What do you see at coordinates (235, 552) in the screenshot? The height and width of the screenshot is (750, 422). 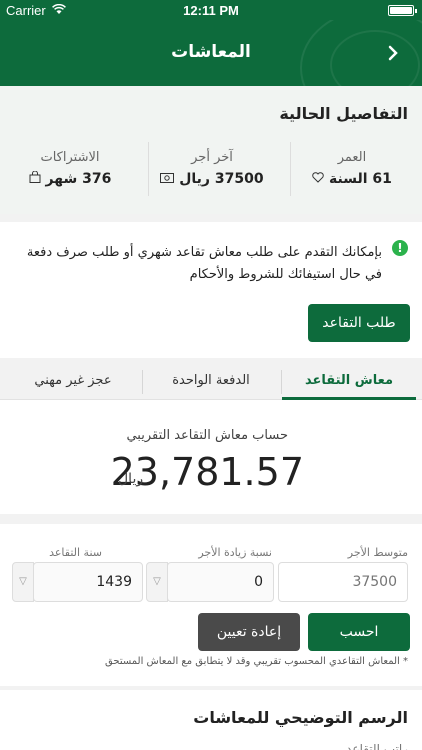 I see `raise-rate-label: نسبة زيادة الأجر` at bounding box center [235, 552].